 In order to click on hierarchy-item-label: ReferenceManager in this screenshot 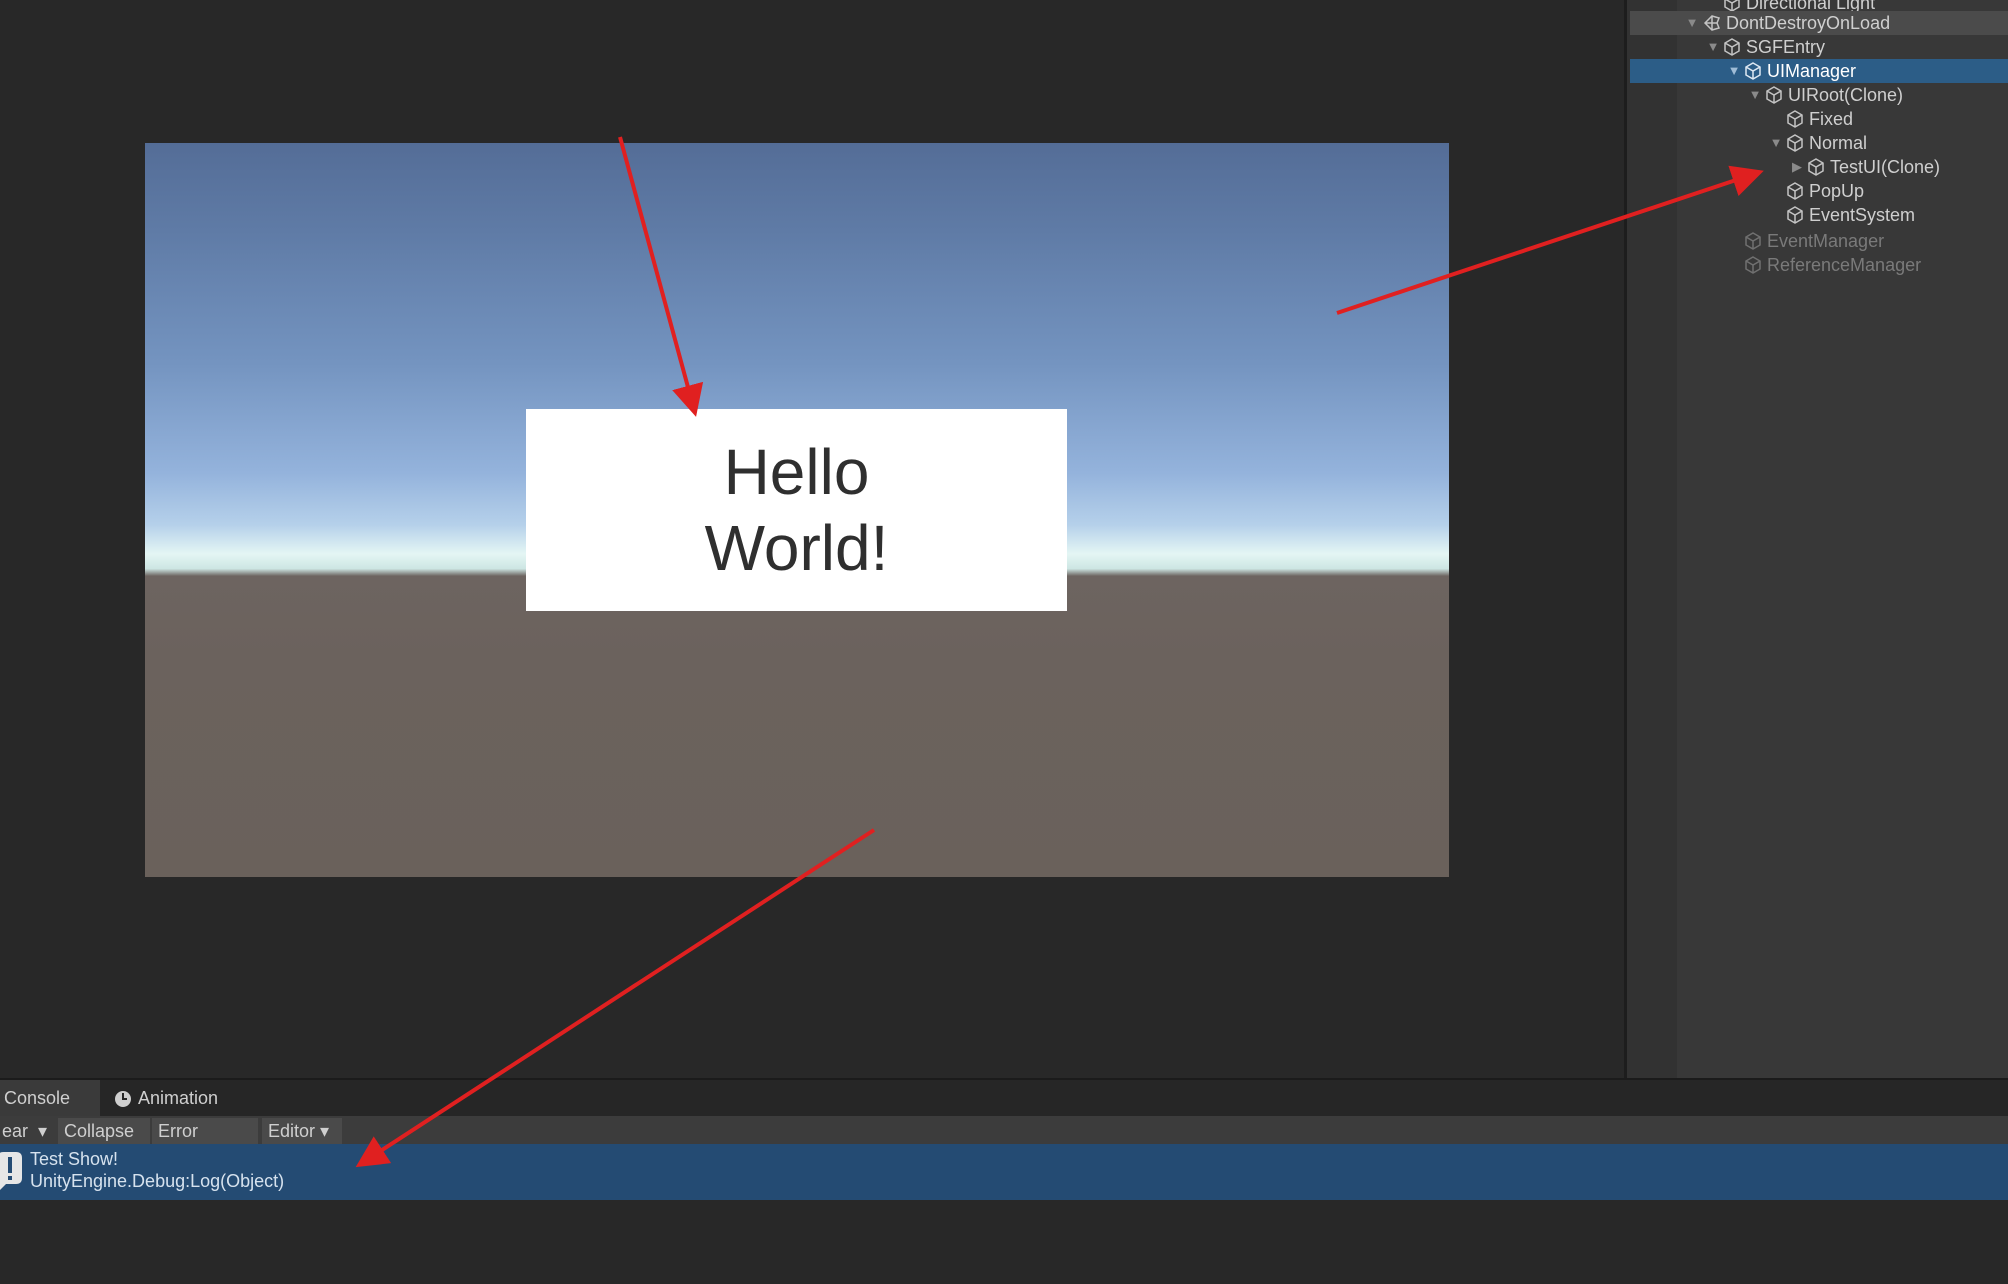, I will do `click(1844, 265)`.